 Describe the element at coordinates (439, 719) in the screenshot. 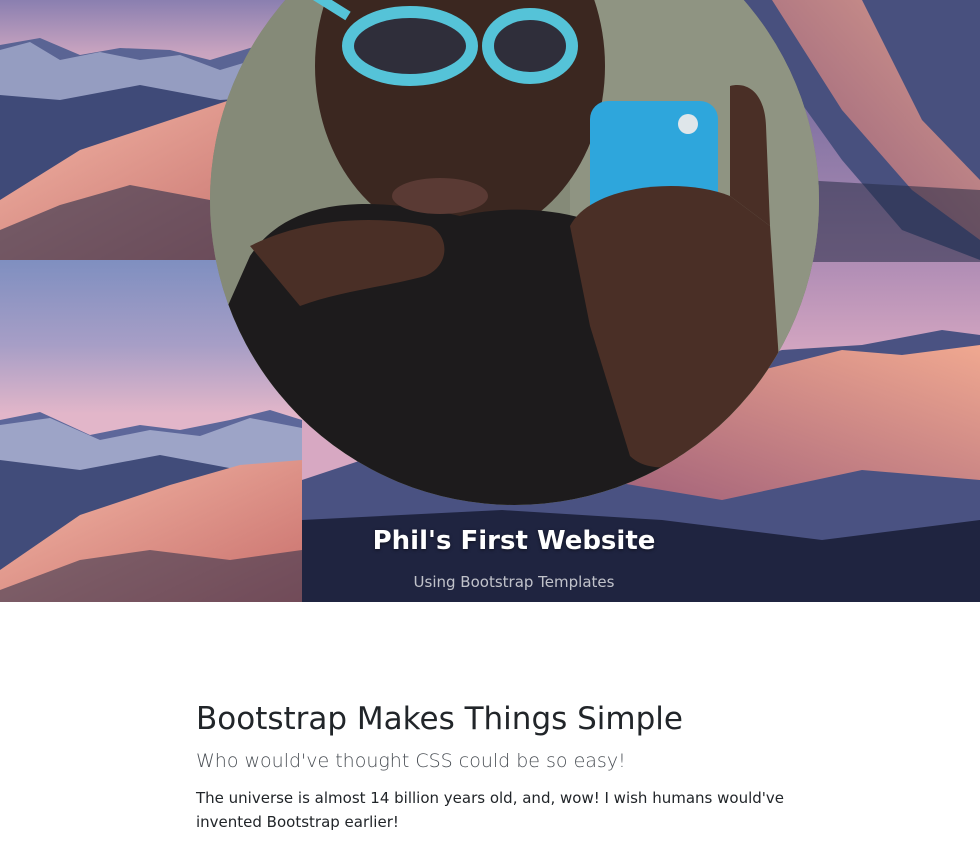

I see `section-heading: Bootstrap Makes Things Simple` at that location.